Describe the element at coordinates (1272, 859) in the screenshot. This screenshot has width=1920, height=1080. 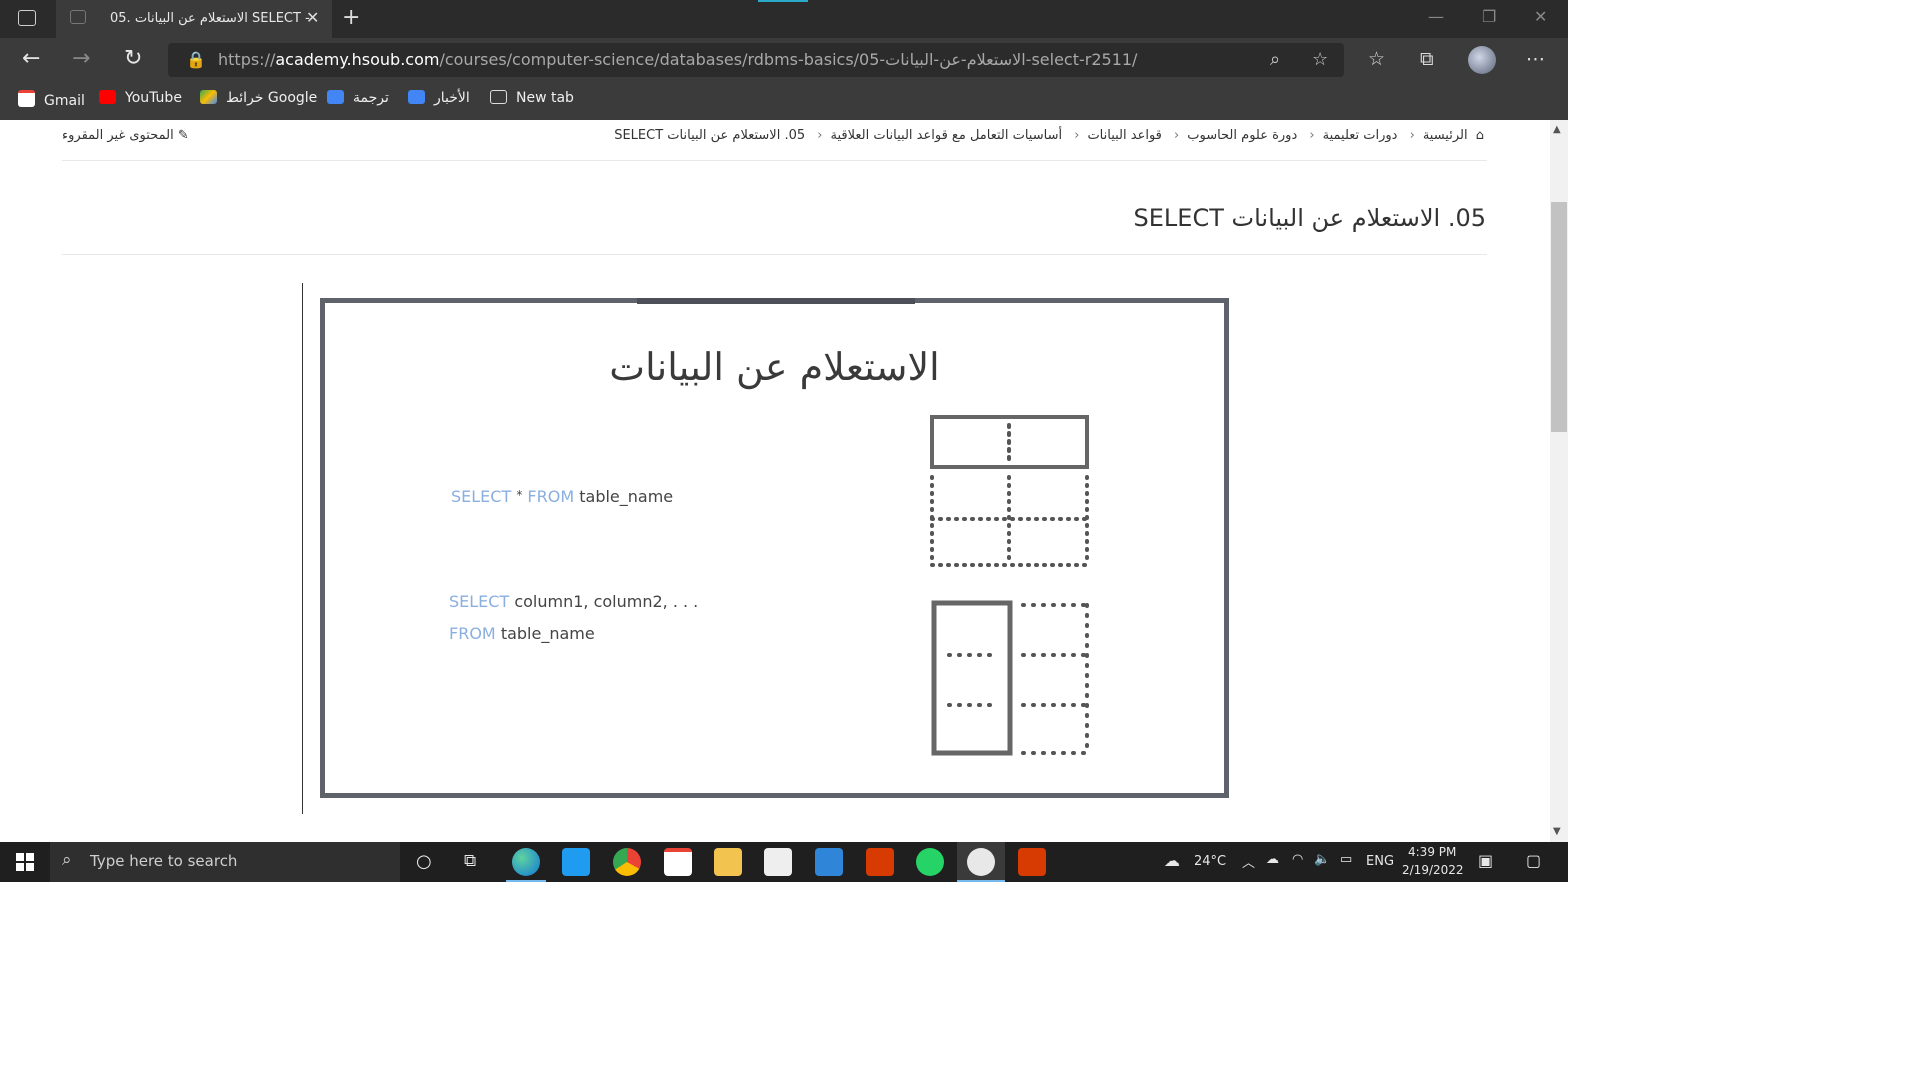
I see `onedrive-icon: ☁` at that location.